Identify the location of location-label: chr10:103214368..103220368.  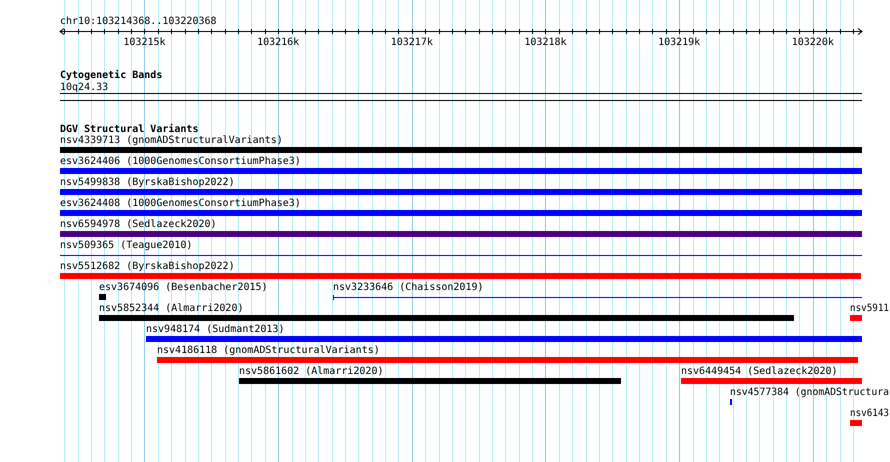
(138, 21).